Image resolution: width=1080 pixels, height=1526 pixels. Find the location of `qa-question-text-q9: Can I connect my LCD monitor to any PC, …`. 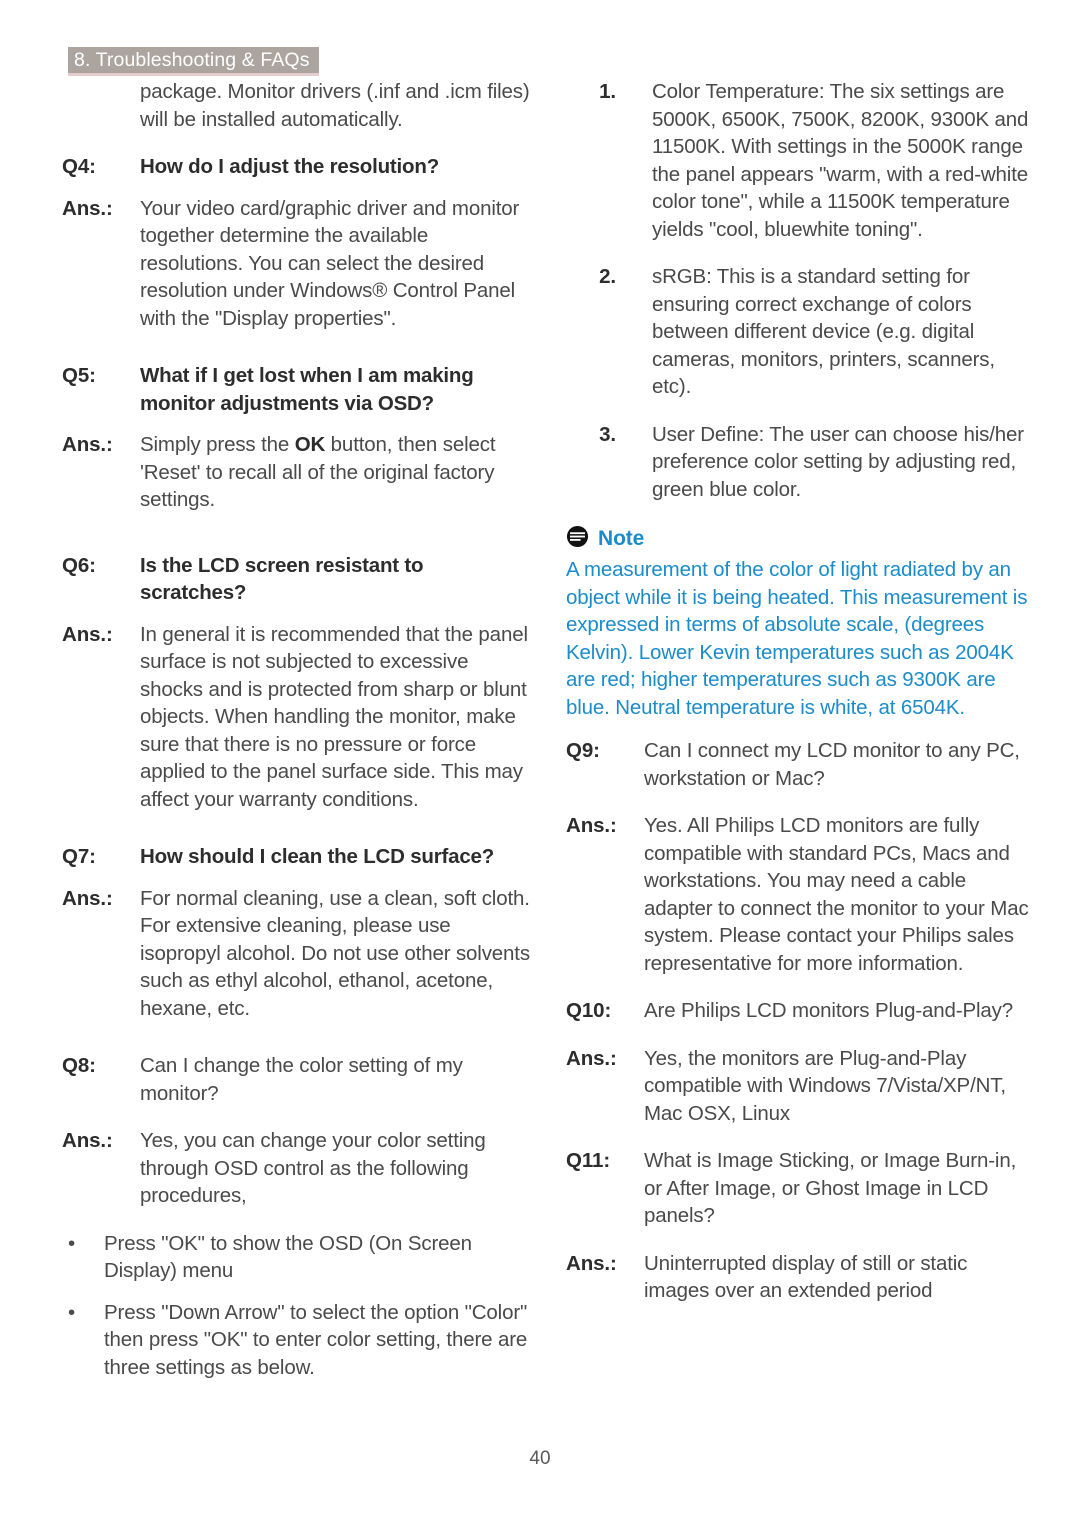

qa-question-text-q9: Can I connect my LCD monitor to any PC, … is located at coordinates (832, 764).